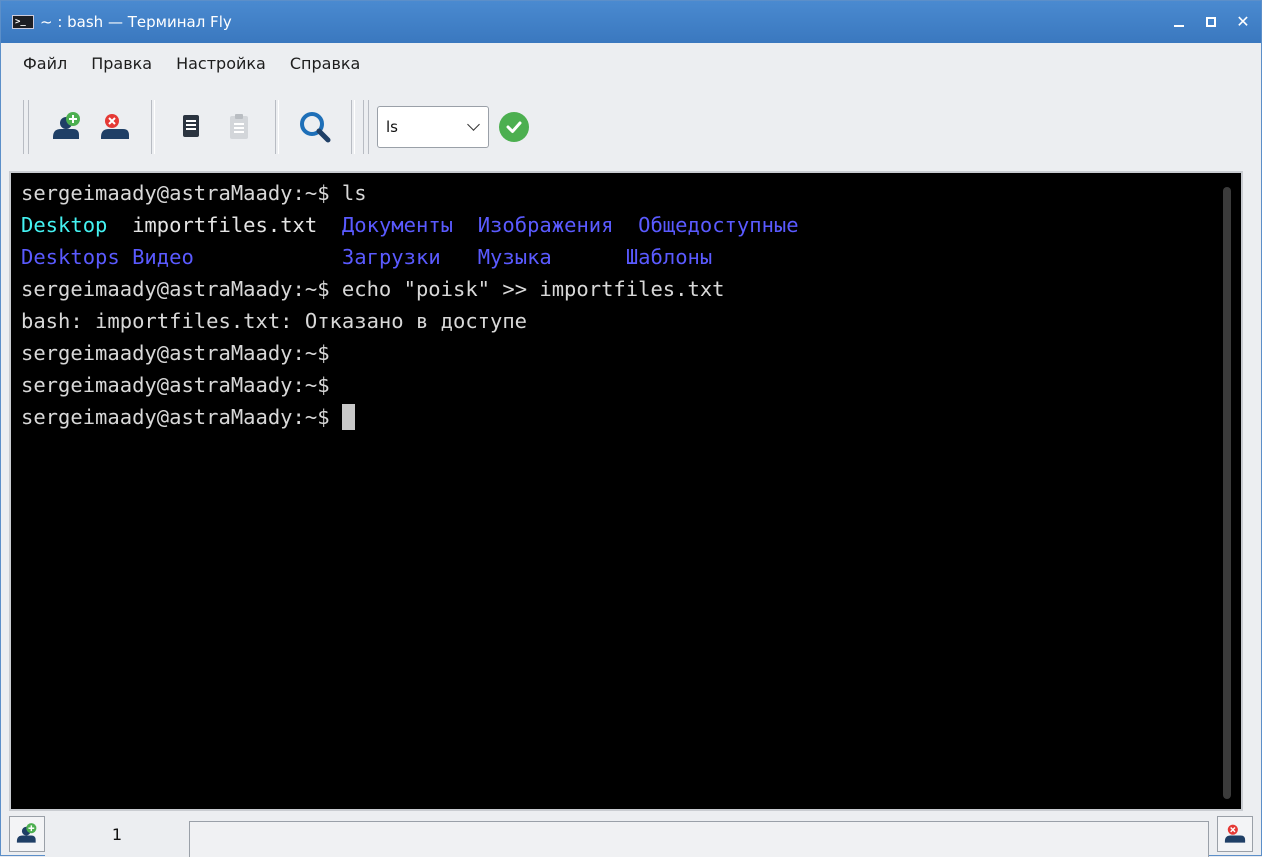 The width and height of the screenshot is (1262, 857). I want to click on search-button, so click(315, 127).